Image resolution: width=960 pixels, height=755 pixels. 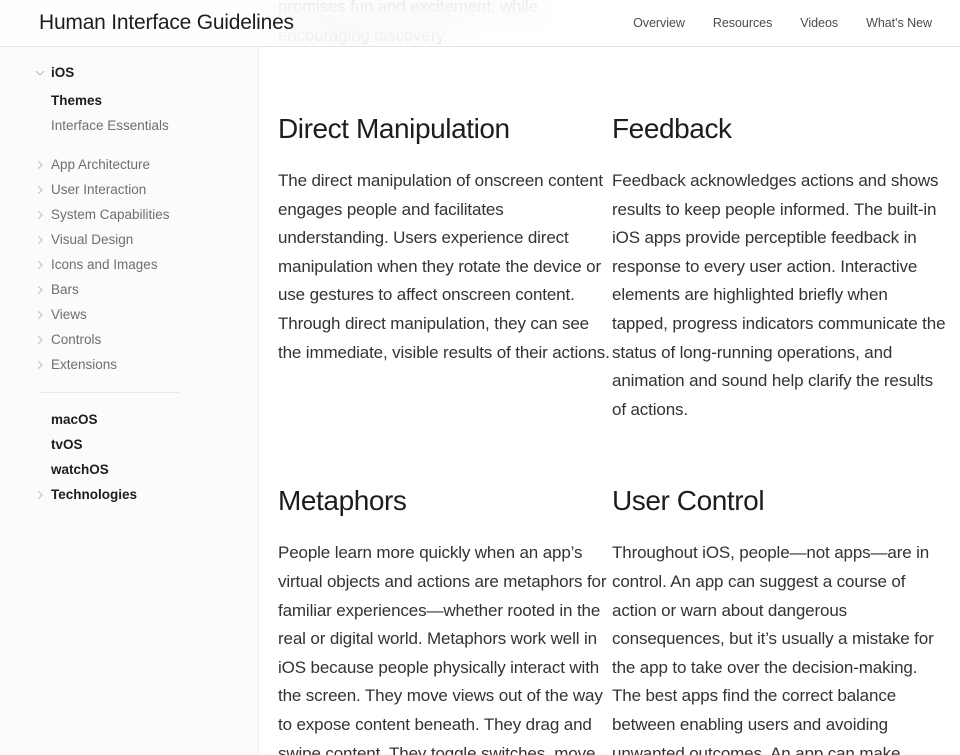 What do you see at coordinates (101, 164) in the screenshot?
I see `sidebar-item-label: App Architecture` at bounding box center [101, 164].